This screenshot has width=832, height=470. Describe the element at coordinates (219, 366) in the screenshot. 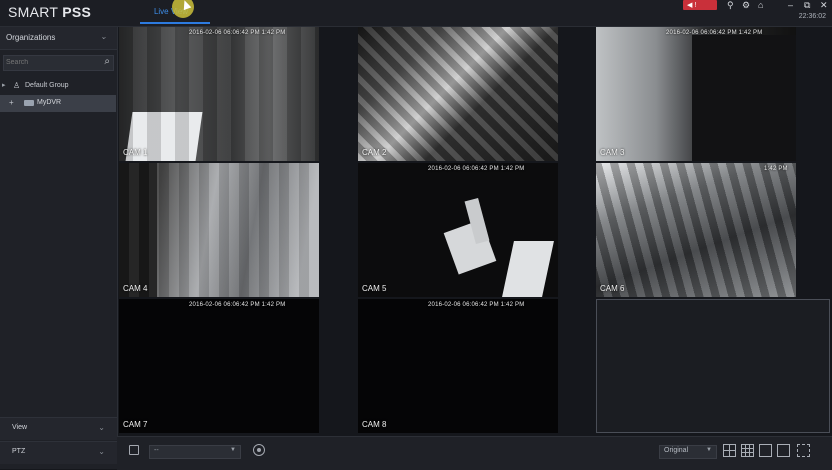

I see `video-tile: 2016-02-06 06:06:42 PM 1:42 PM CAM 7` at that location.